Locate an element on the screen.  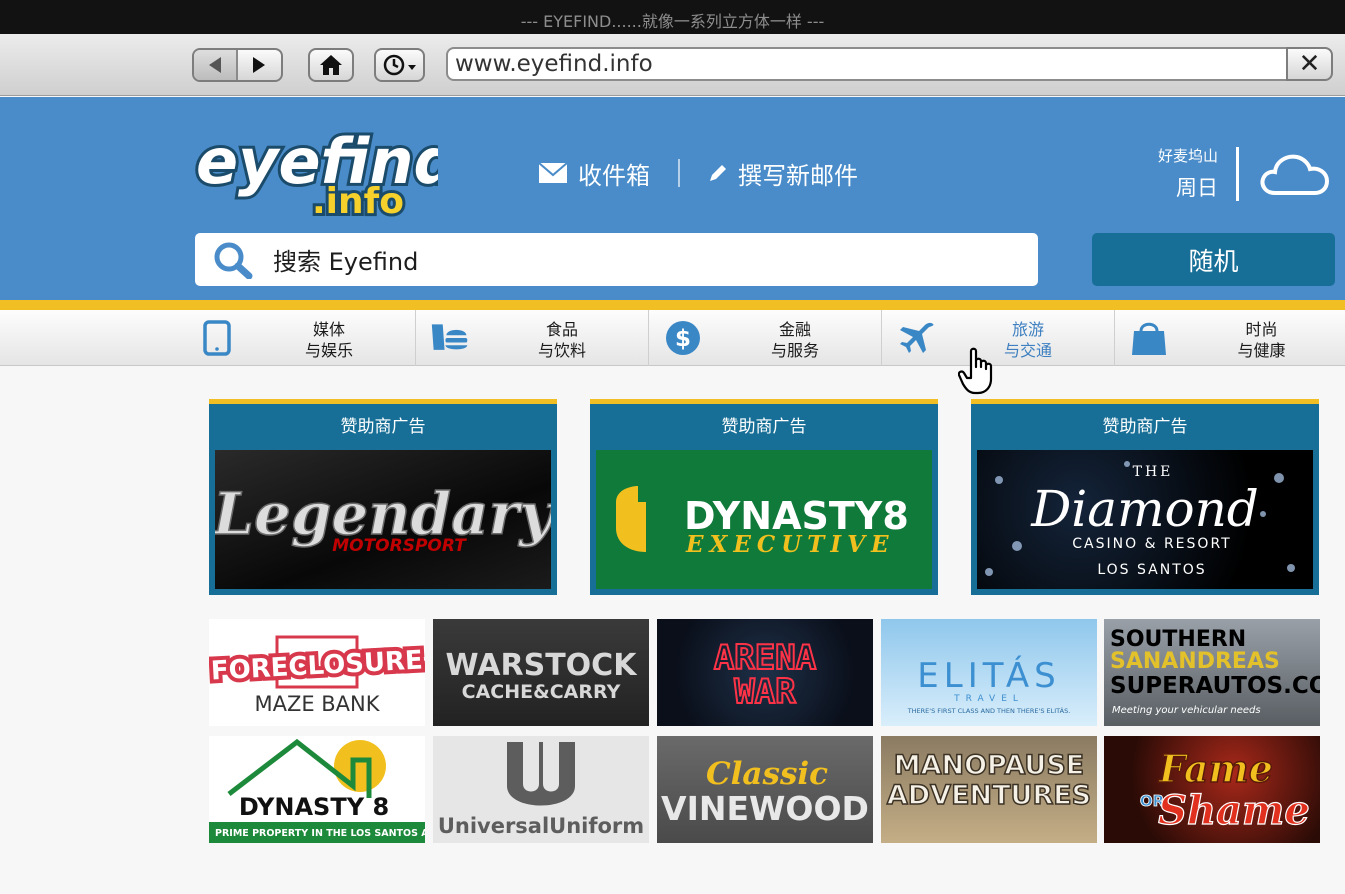
nav-button-group is located at coordinates (237, 65).